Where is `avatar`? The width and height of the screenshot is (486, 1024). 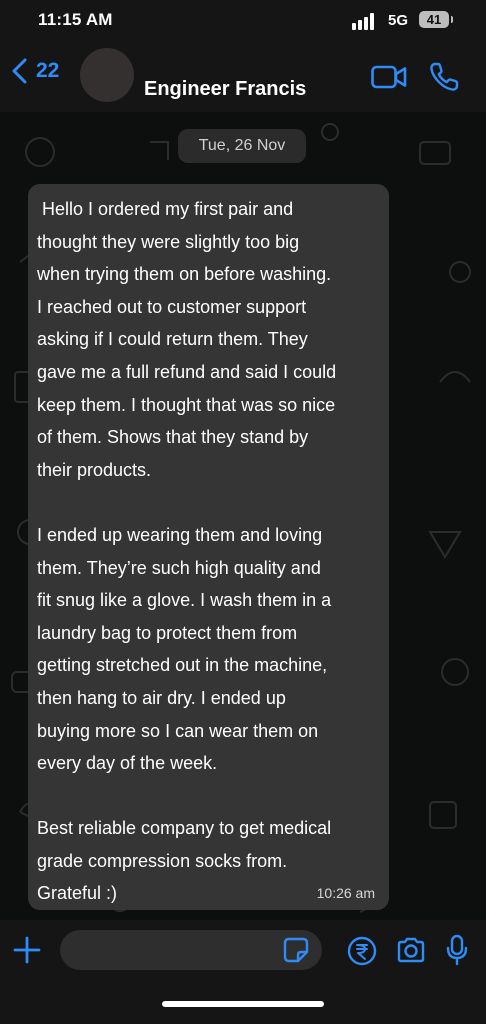
avatar is located at coordinates (107, 75).